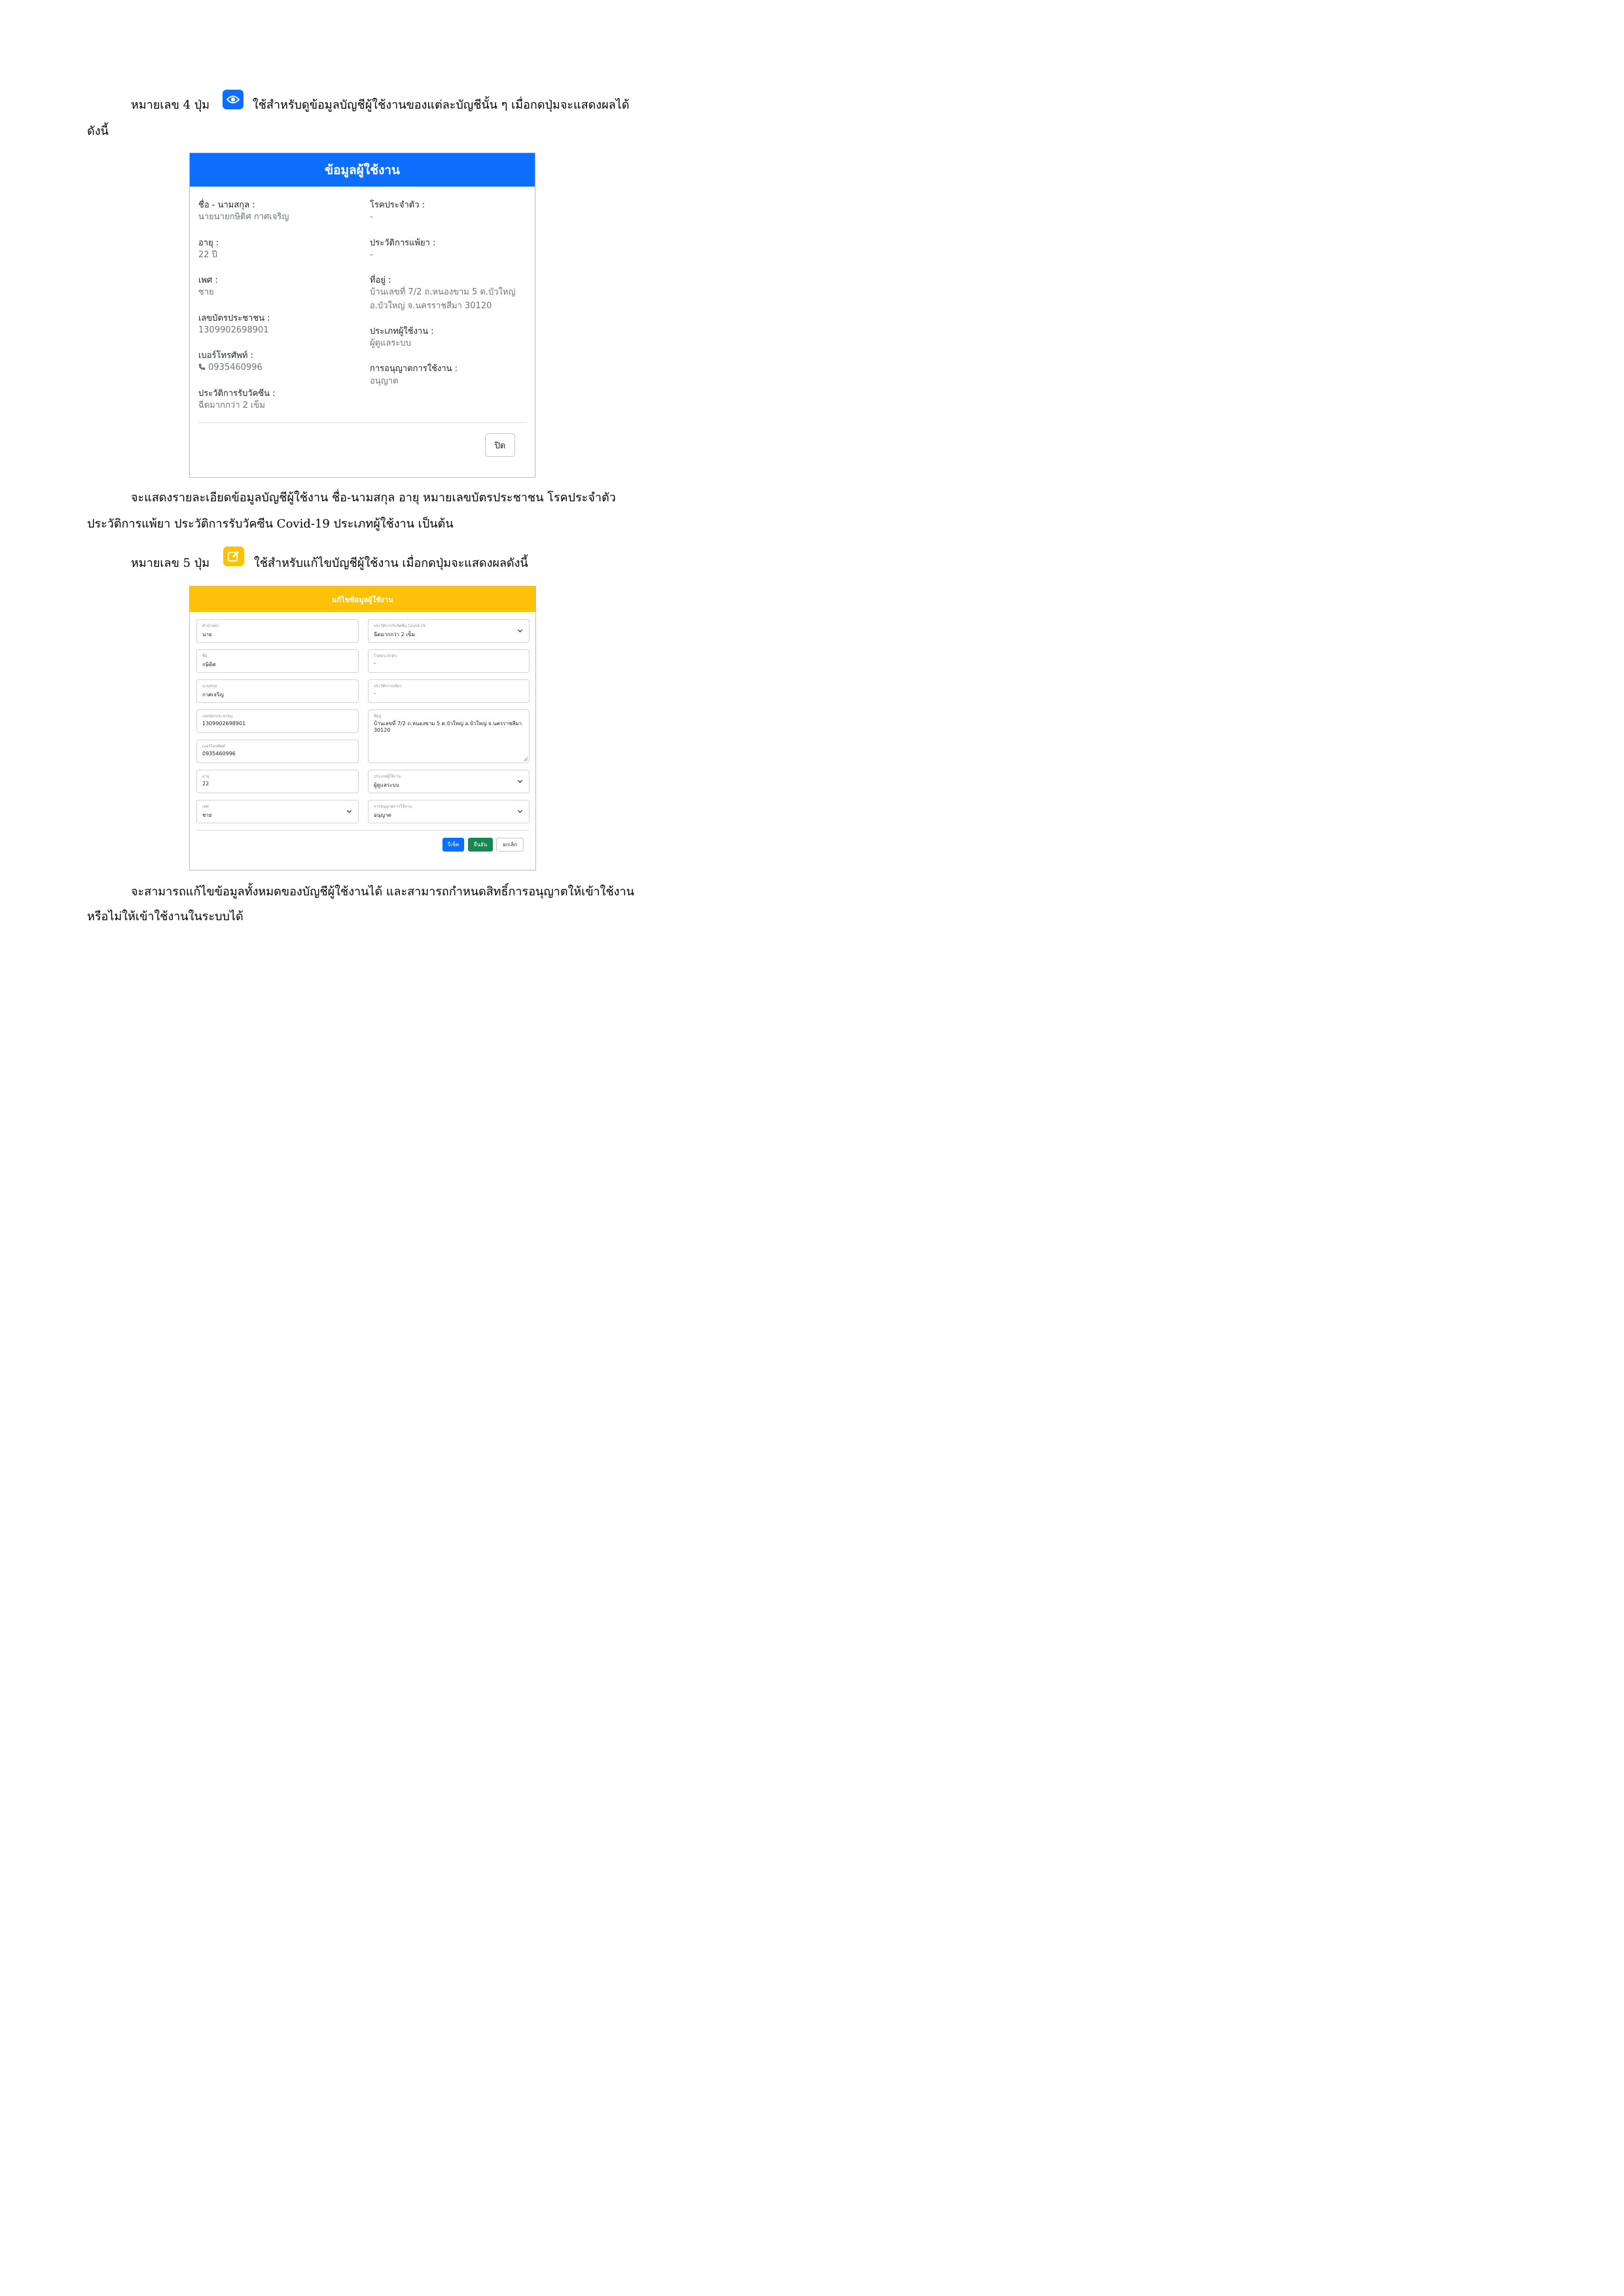 The height and width of the screenshot is (2296, 1624). What do you see at coordinates (219, 754) in the screenshot?
I see `phone-field-value: 0935460996` at bounding box center [219, 754].